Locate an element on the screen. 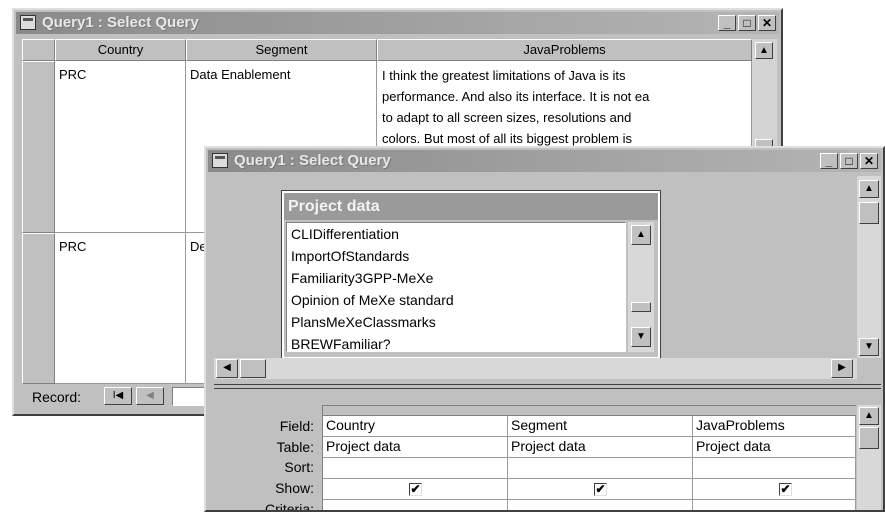 The height and width of the screenshot is (512, 885). front-window-titlebar: Query1 : Select Query _ □ ✕ is located at coordinates (544, 161).